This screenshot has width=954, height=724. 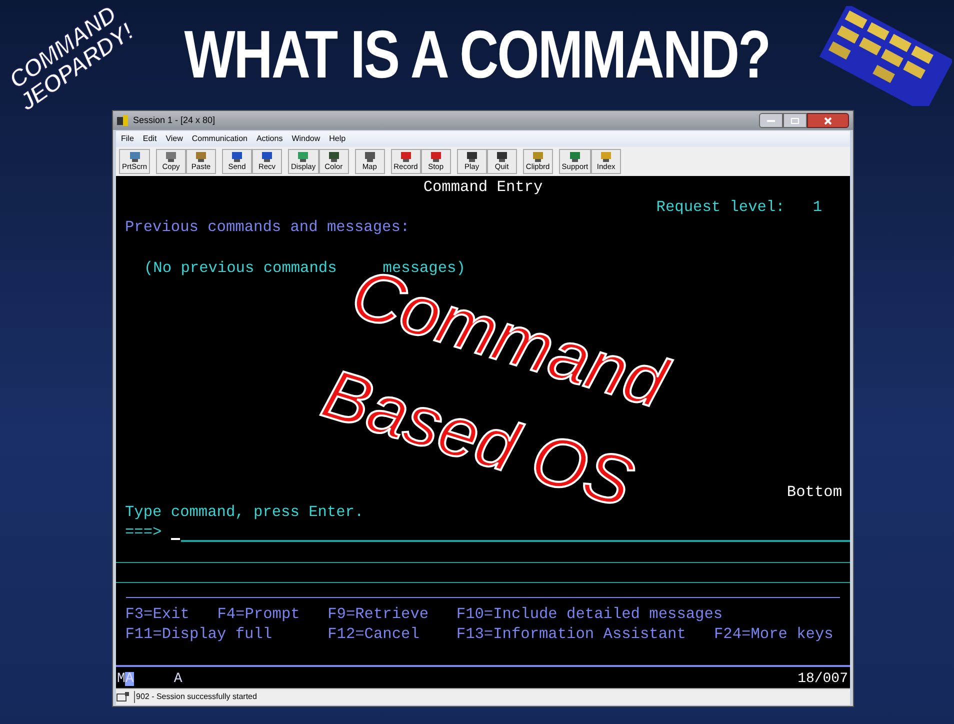 I want to click on maximize-button, so click(x=795, y=120).